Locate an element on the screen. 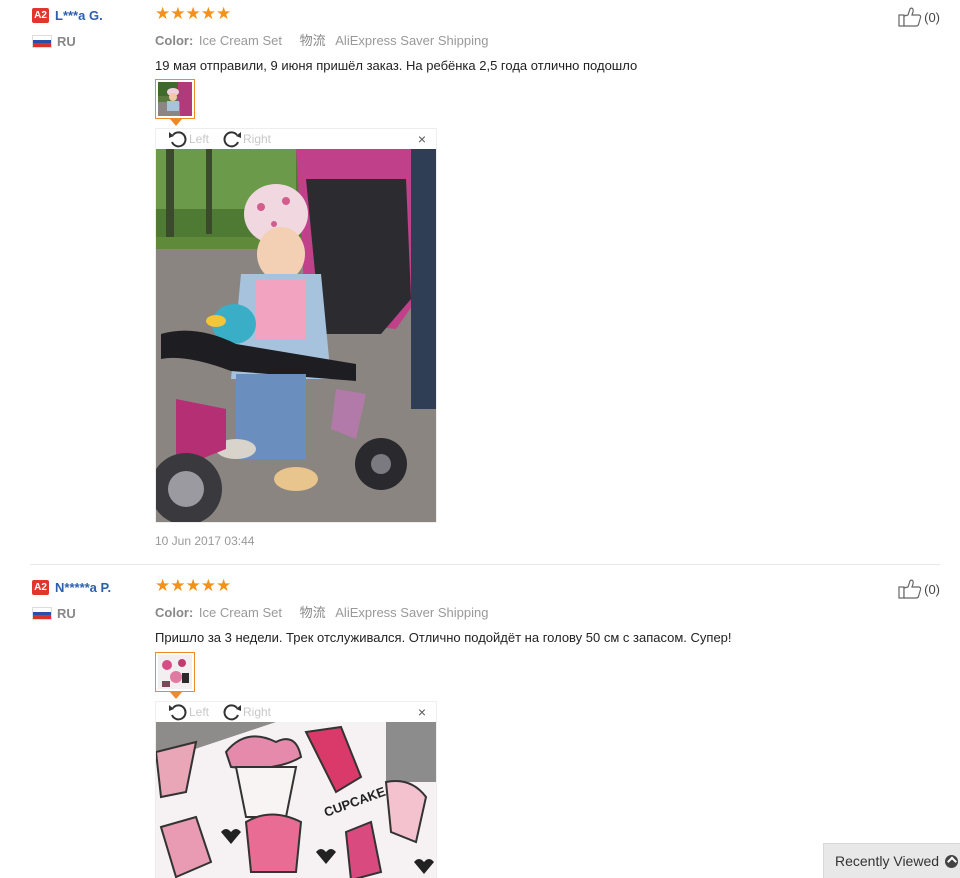  review-date: 10 Jun 2017 03:44 is located at coordinates (205, 541).